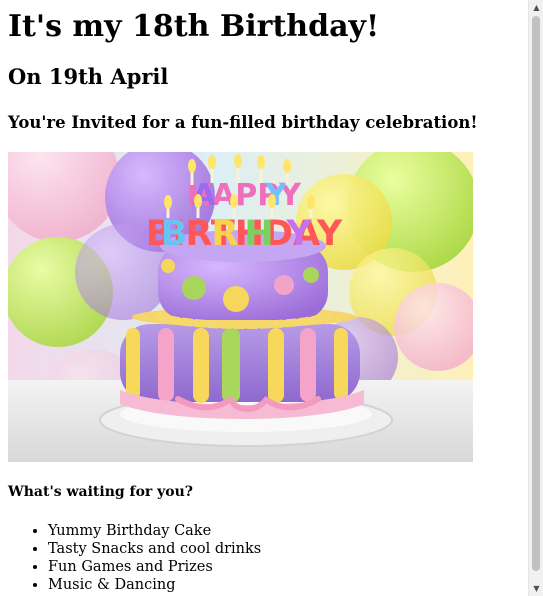 This screenshot has height=596, width=543. Describe the element at coordinates (154, 567) in the screenshot. I see `list-item: Fun Games and Prizes` at that location.